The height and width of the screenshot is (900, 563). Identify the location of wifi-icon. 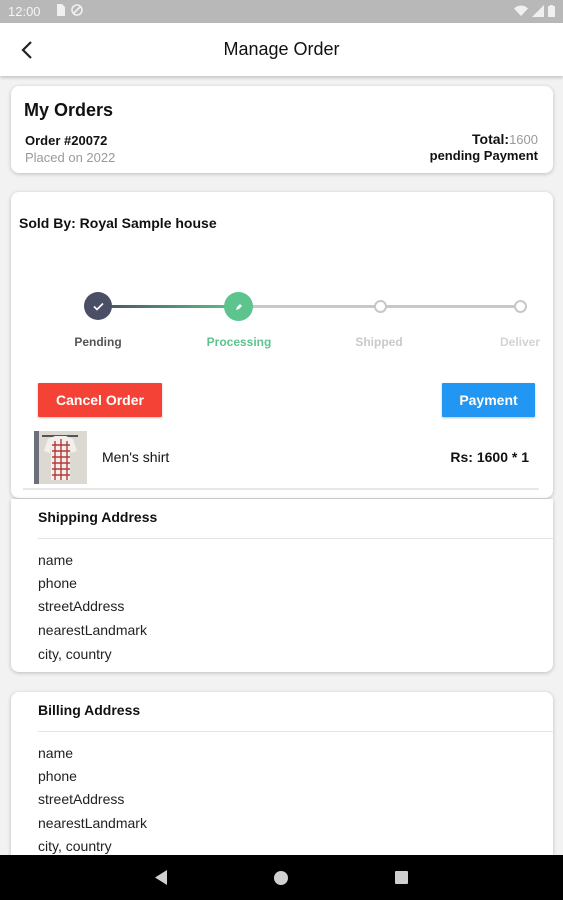
(521, 10).